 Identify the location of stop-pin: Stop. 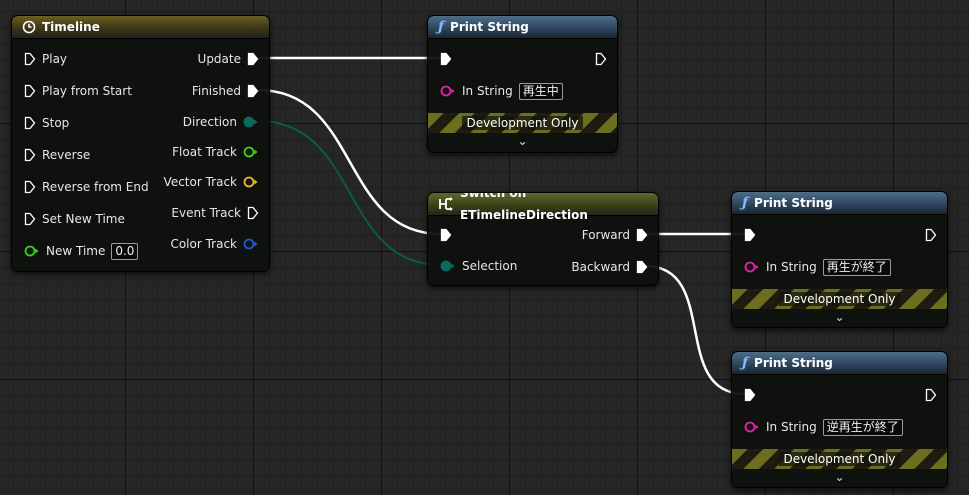
(46, 123).